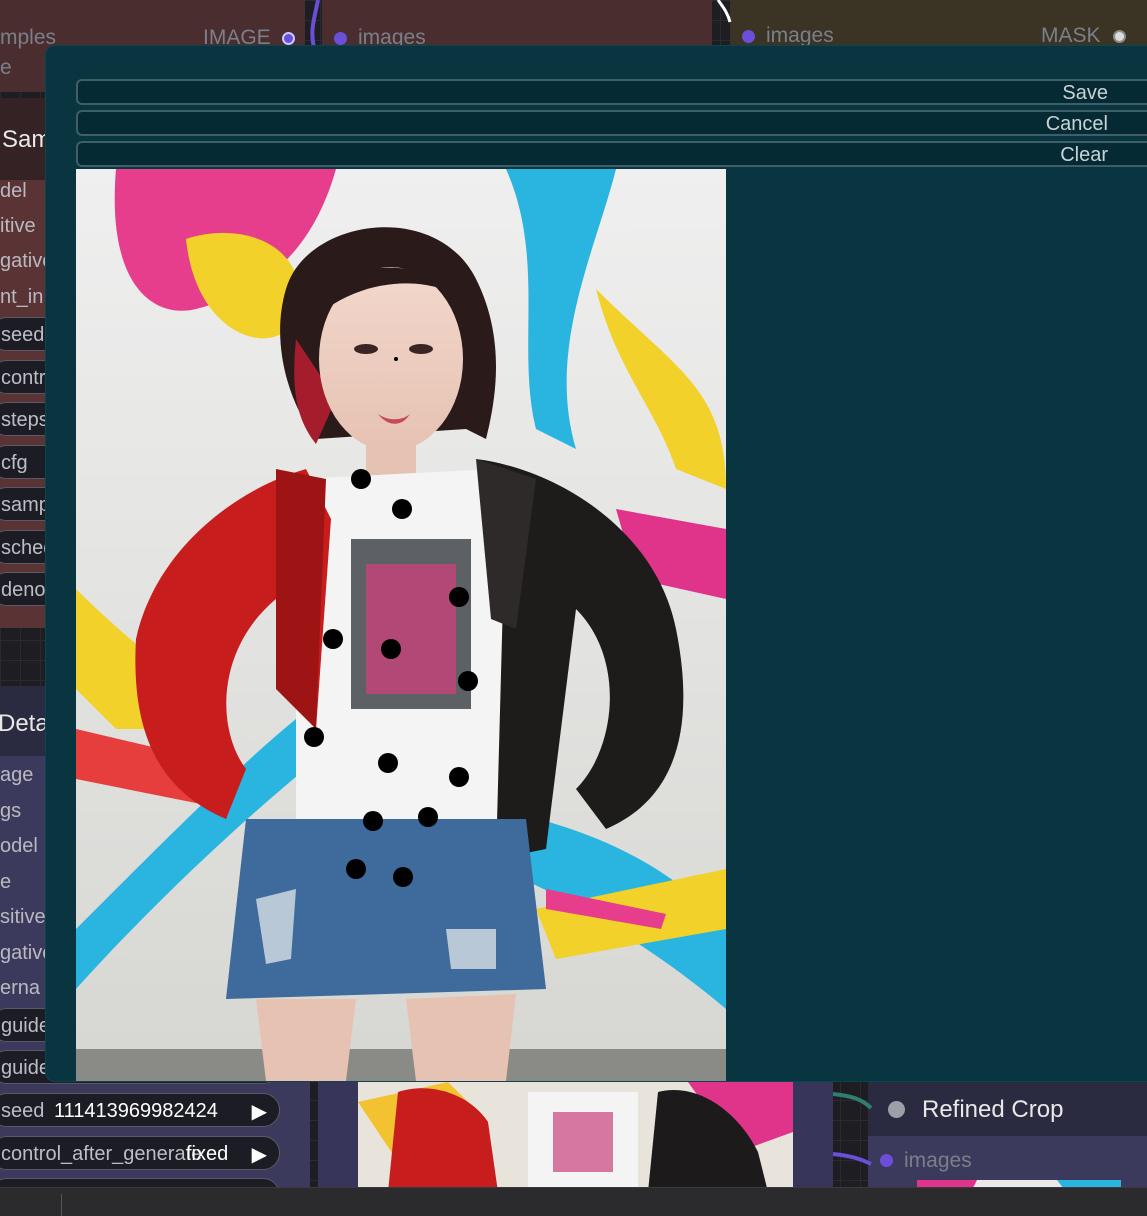  What do you see at coordinates (18, 226) in the screenshot?
I see `ksampler-input-positive: itive` at bounding box center [18, 226].